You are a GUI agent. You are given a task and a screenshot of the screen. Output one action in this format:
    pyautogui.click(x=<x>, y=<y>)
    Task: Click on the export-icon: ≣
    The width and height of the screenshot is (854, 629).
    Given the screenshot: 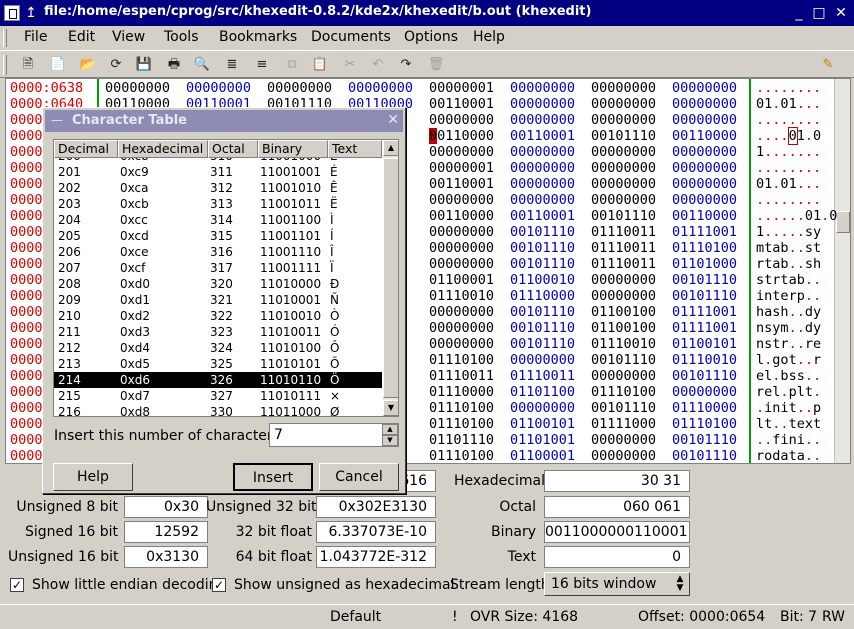 What is the action you would take?
    pyautogui.click(x=232, y=65)
    